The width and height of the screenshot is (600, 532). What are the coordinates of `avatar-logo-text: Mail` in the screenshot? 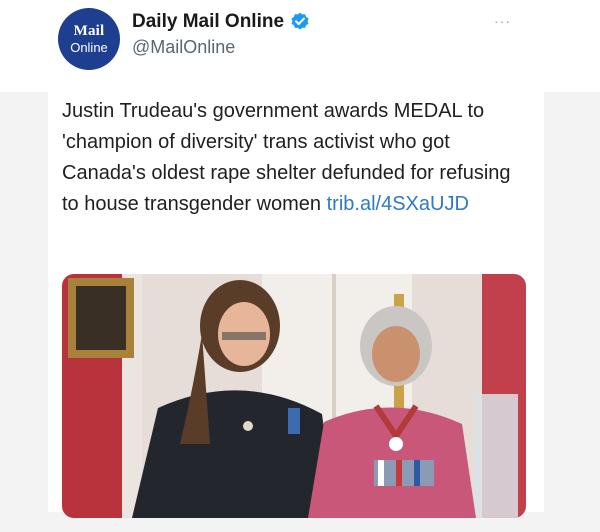 It's located at (89, 31).